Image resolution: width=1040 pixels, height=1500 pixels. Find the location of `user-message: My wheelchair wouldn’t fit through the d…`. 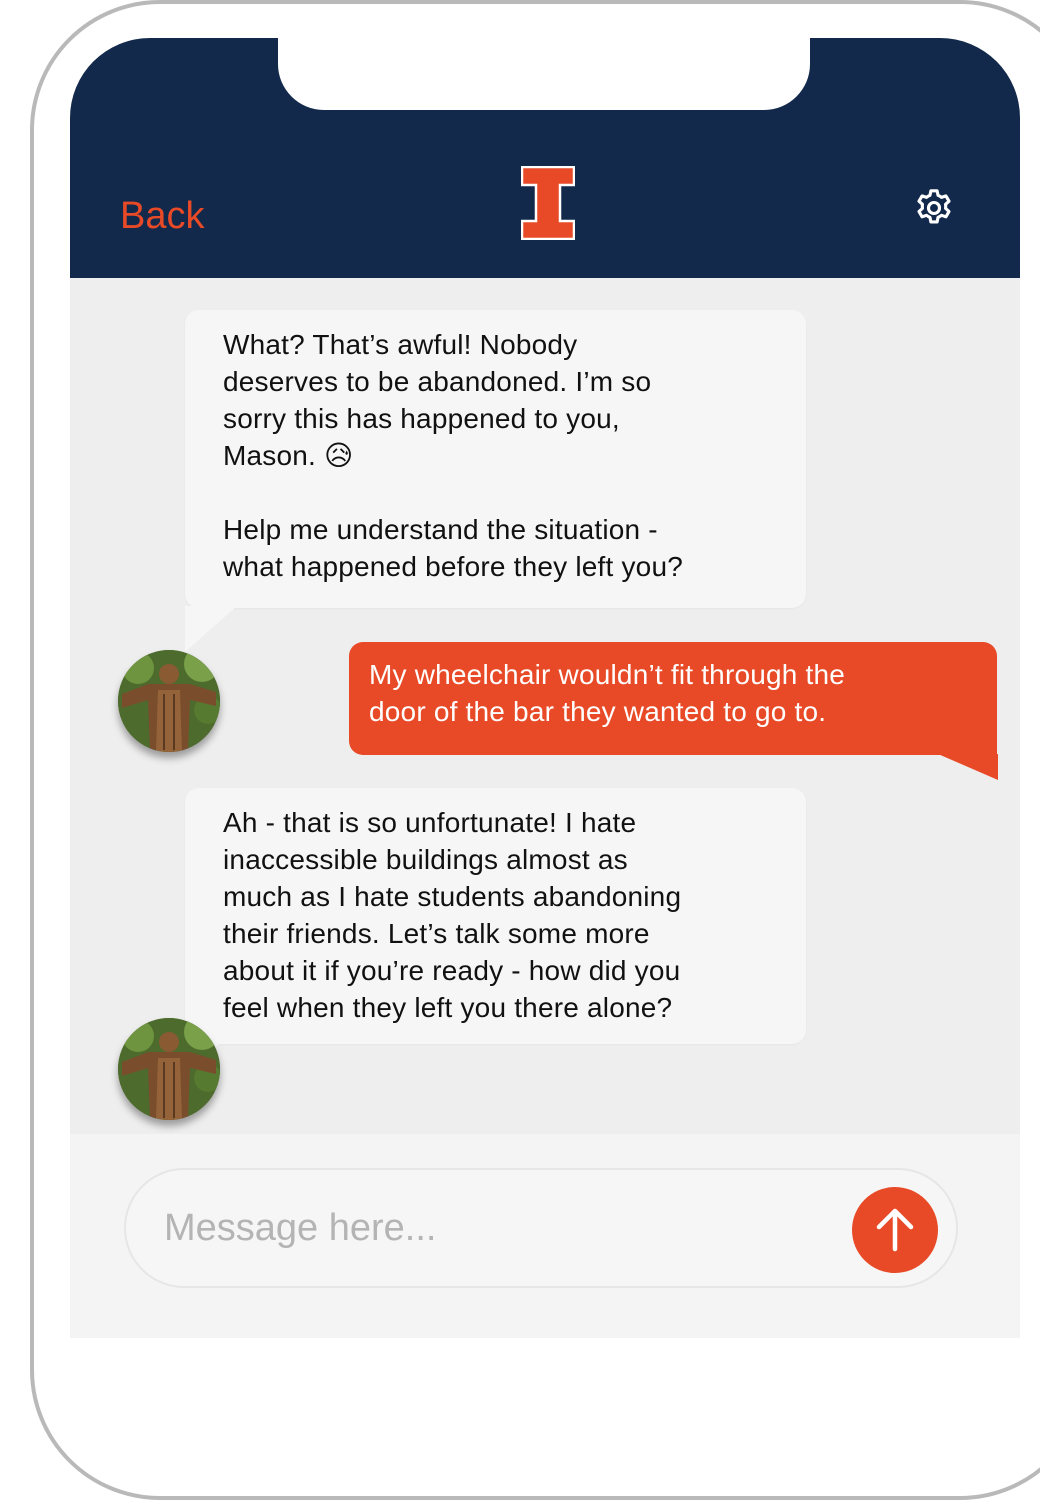

user-message: My wheelchair wouldn’t fit through the d… is located at coordinates (673, 698).